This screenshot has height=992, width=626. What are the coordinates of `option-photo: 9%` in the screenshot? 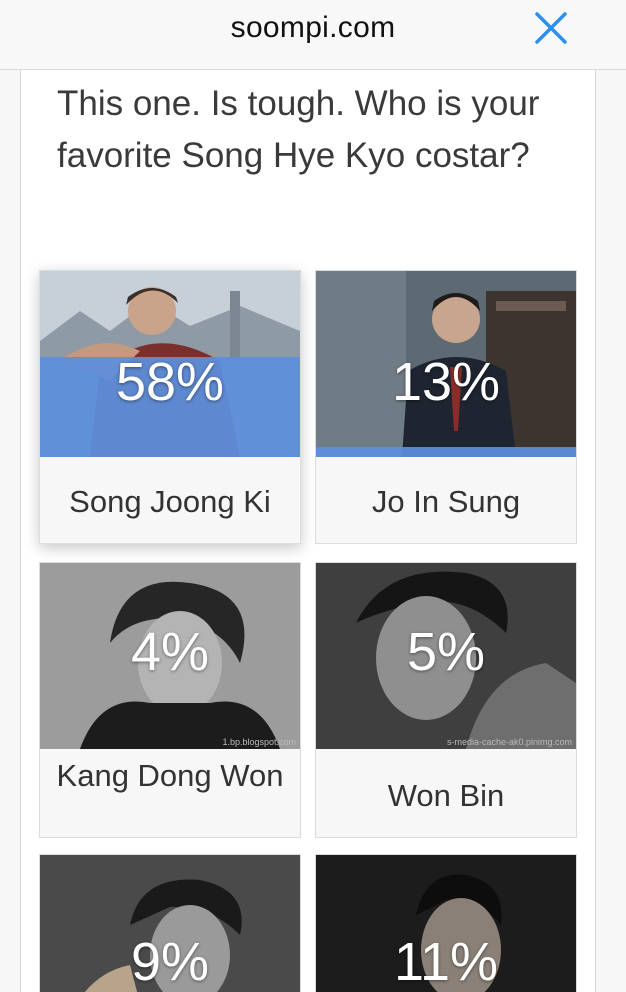 It's located at (170, 923).